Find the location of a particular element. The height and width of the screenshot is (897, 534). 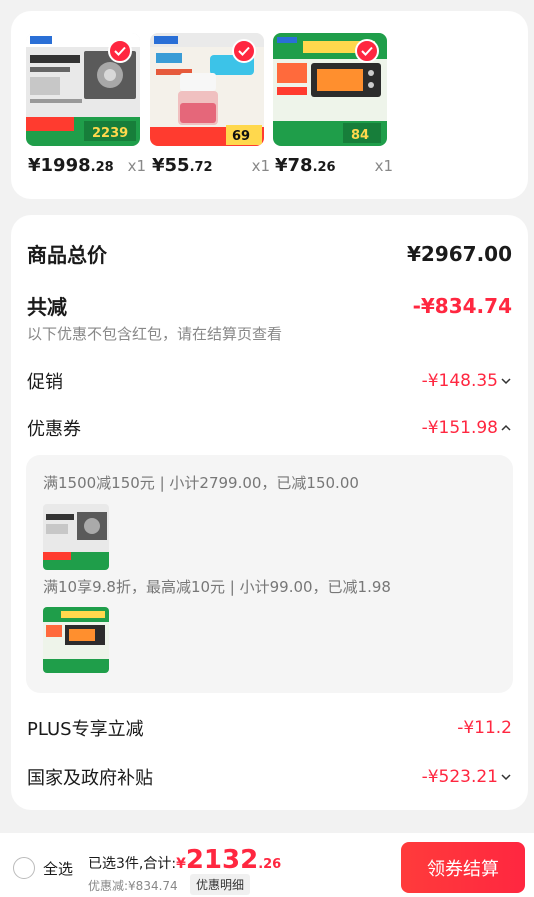

product-price: ¥78.26 is located at coordinates (305, 165).